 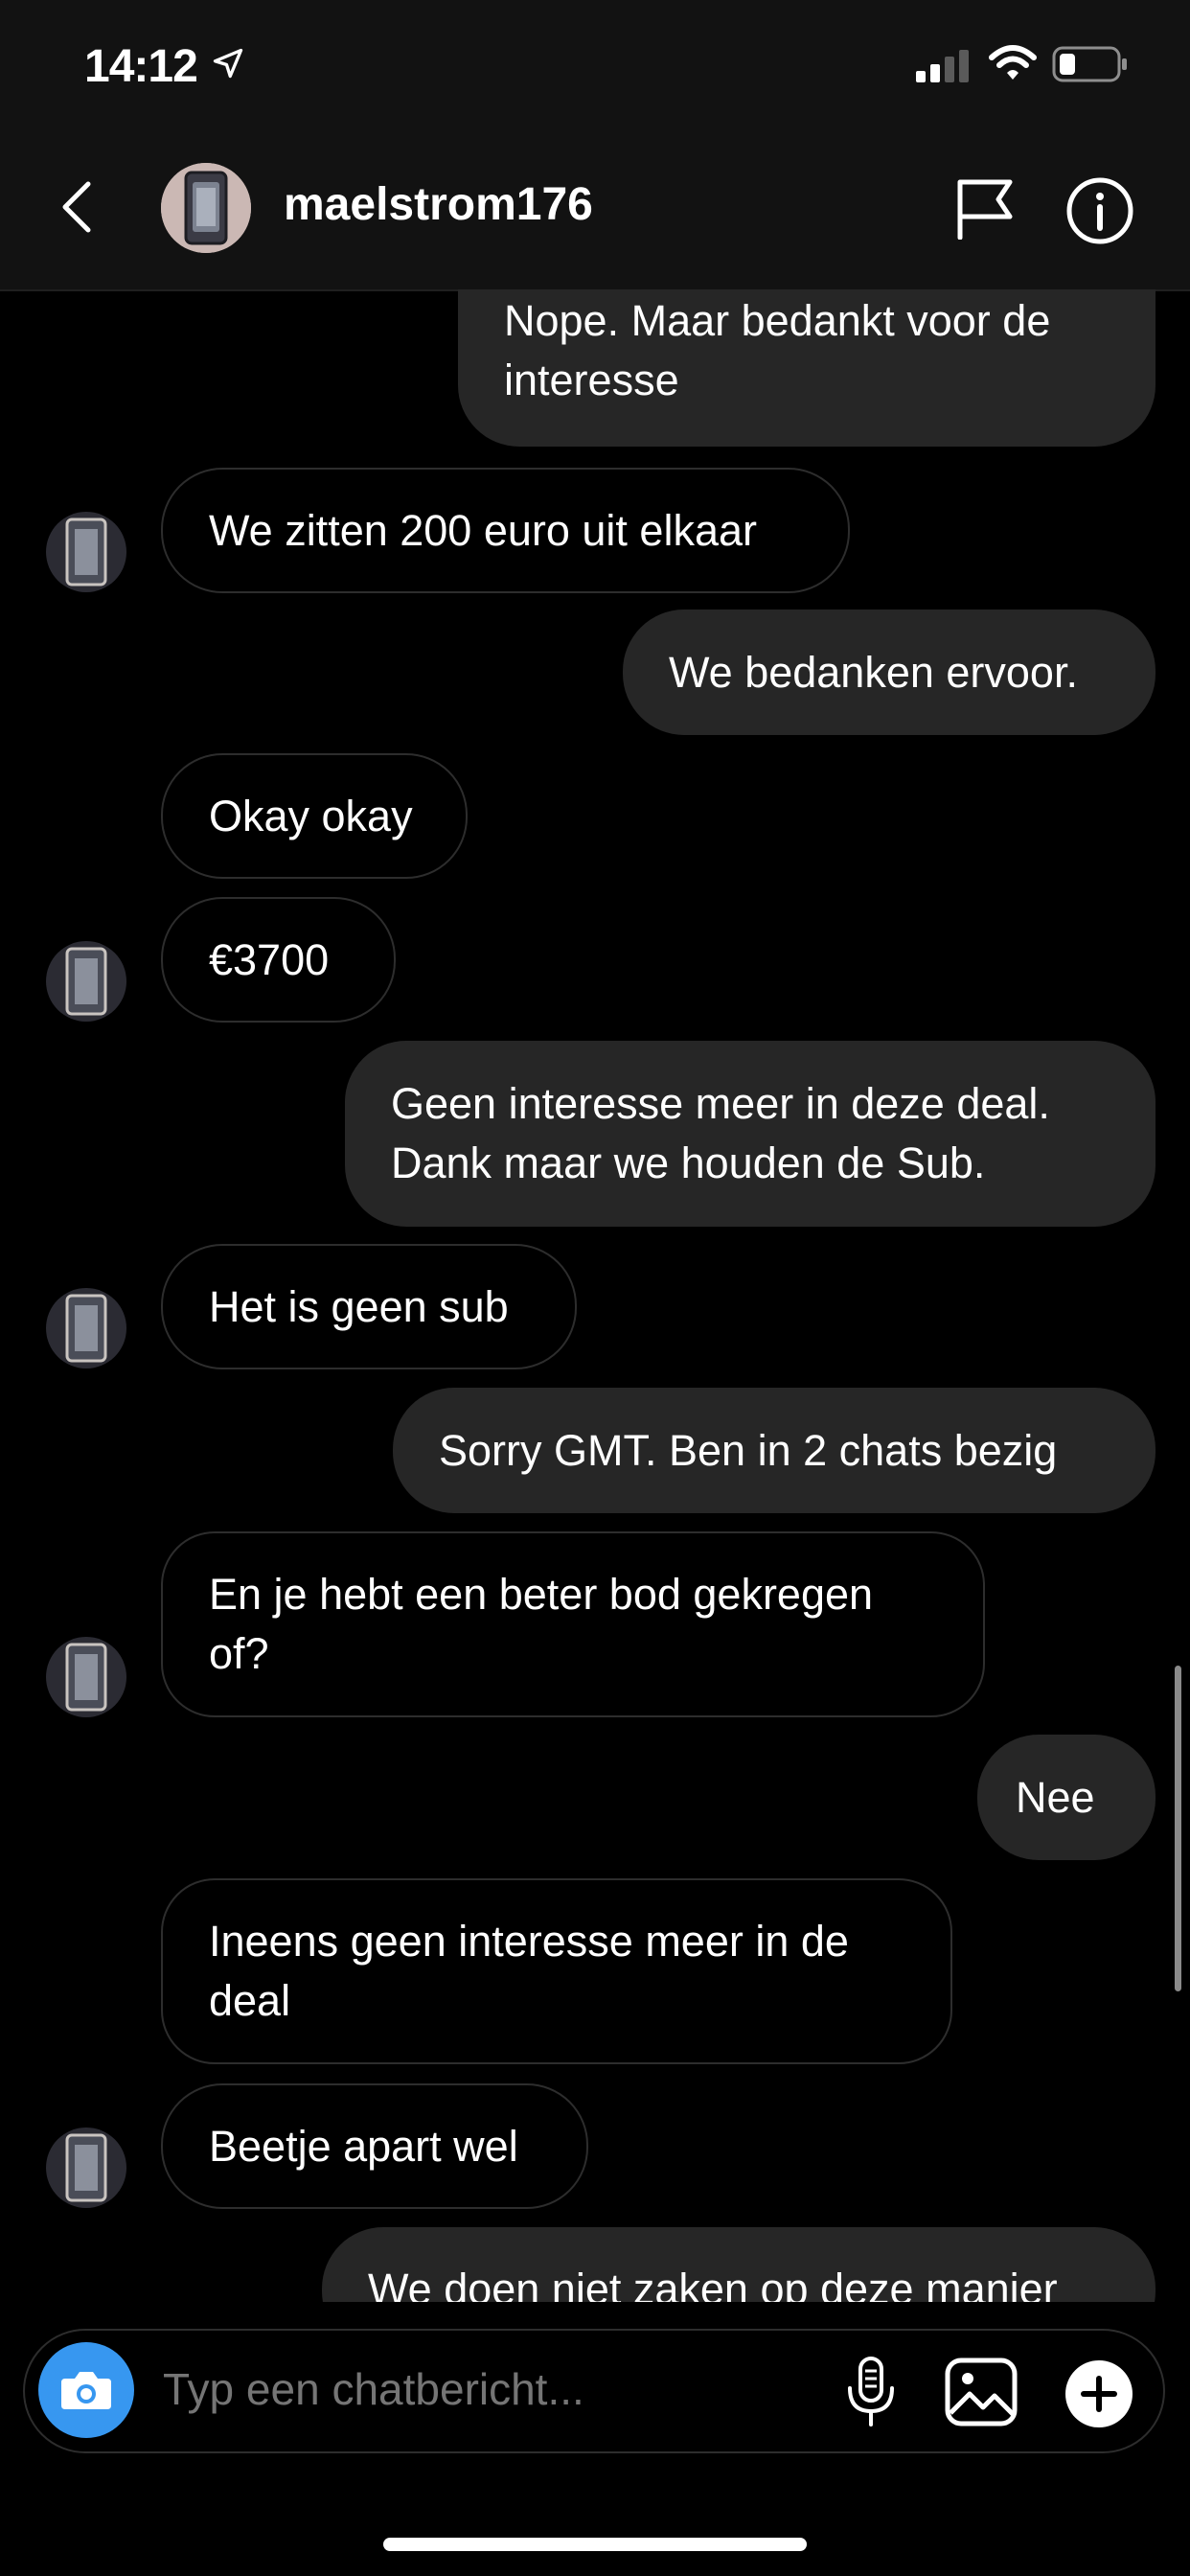 I want to click on chat-header: maelstrom176, so click(x=595, y=208).